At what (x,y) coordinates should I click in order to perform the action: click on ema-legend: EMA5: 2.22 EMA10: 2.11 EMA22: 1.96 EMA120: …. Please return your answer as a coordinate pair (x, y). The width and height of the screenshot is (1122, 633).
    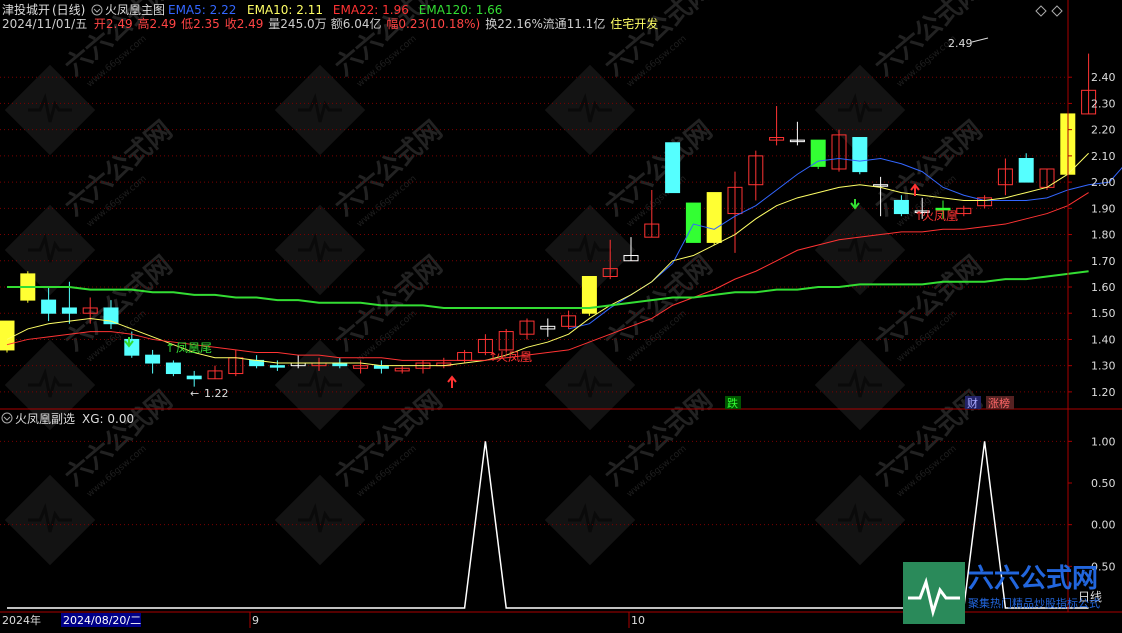
    Looking at the image, I should click on (335, 10).